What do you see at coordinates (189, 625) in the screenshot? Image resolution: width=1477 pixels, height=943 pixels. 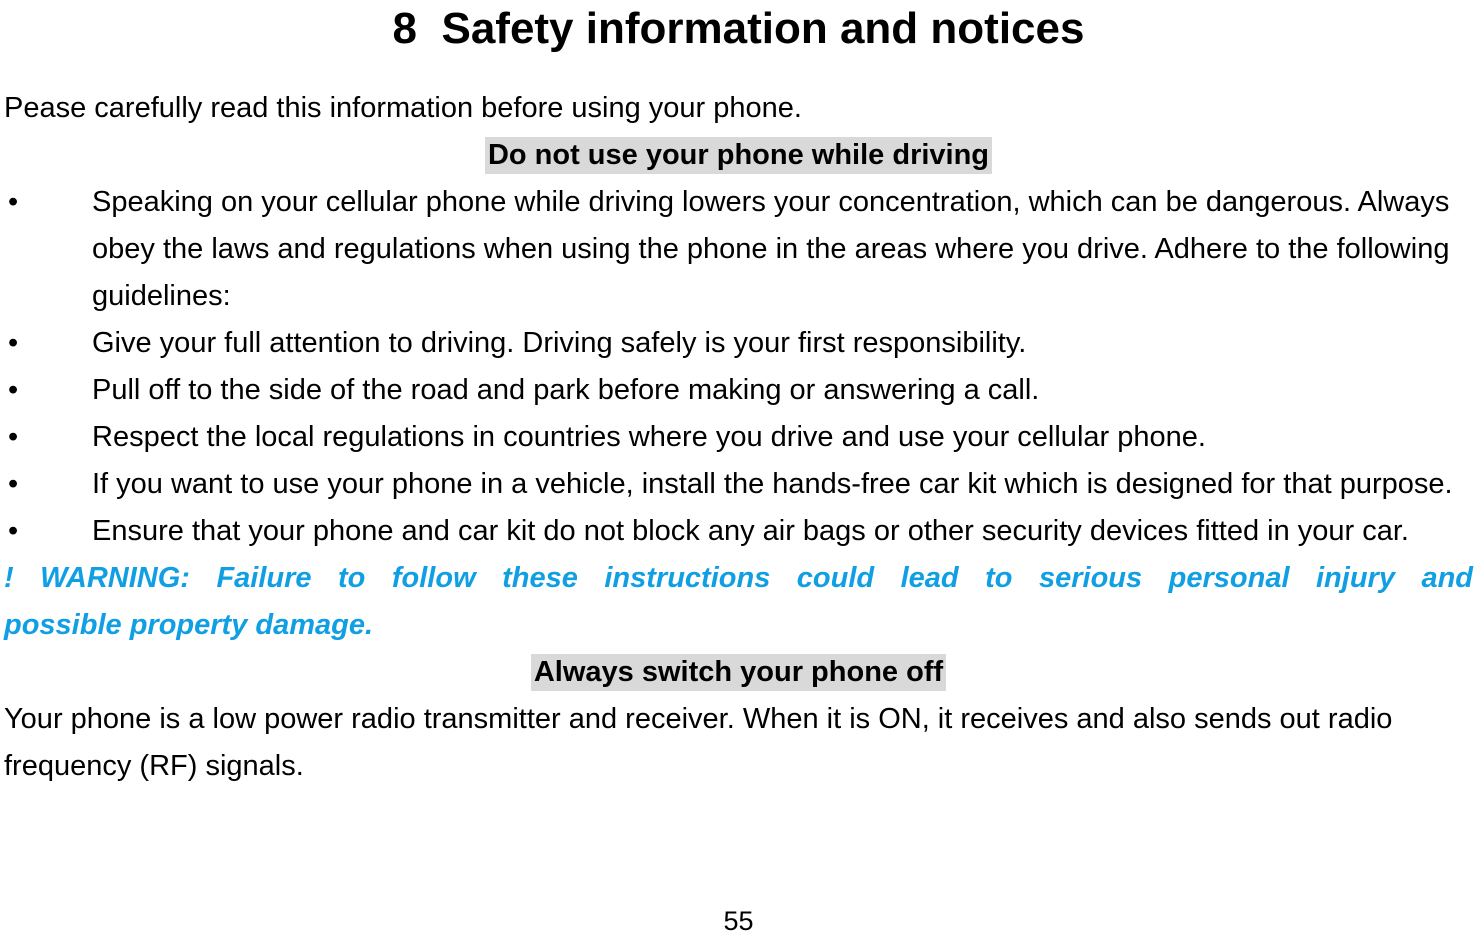 I see `warning-line-2: possible property damage.` at bounding box center [189, 625].